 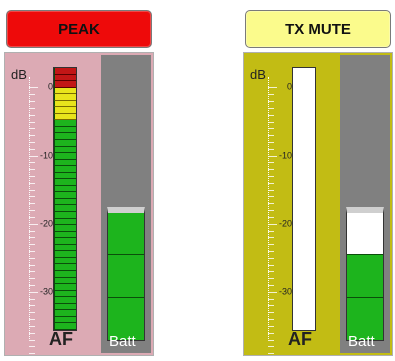 I want to click on battery-column-right: Batt, so click(x=365, y=204).